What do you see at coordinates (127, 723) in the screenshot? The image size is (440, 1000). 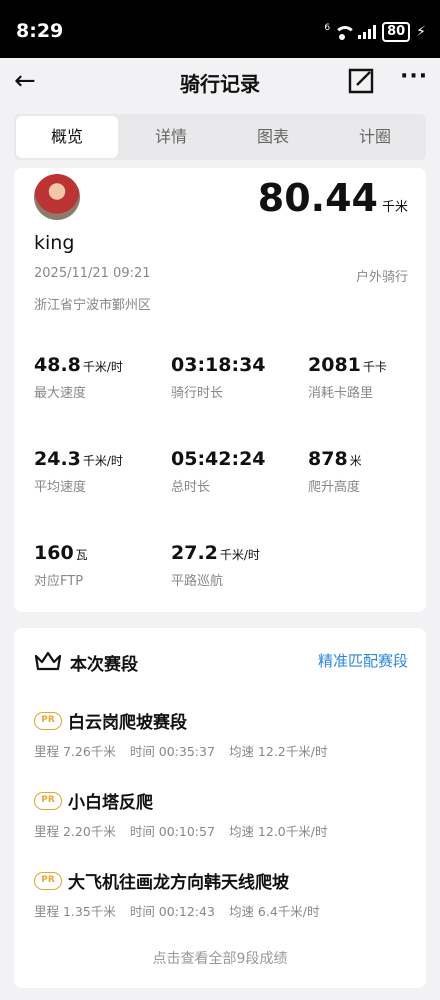 I see `segment-name: 白云岗爬坡赛段` at bounding box center [127, 723].